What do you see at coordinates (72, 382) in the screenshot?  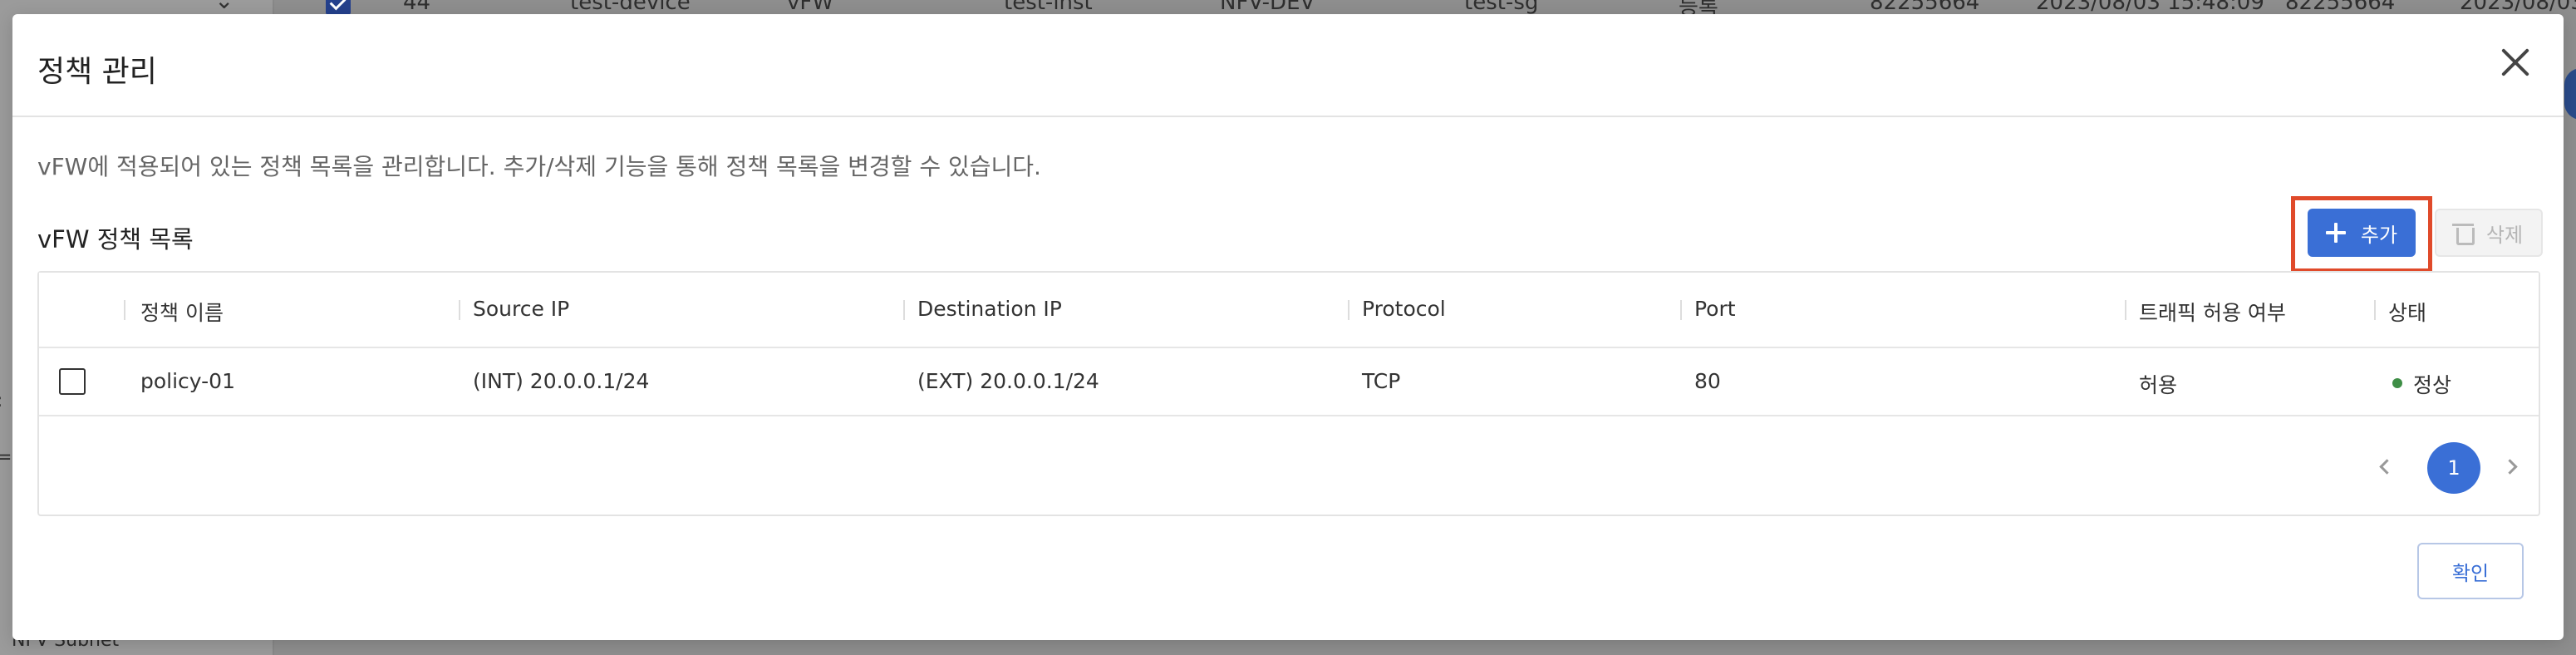 I see `row-checkbox` at bounding box center [72, 382].